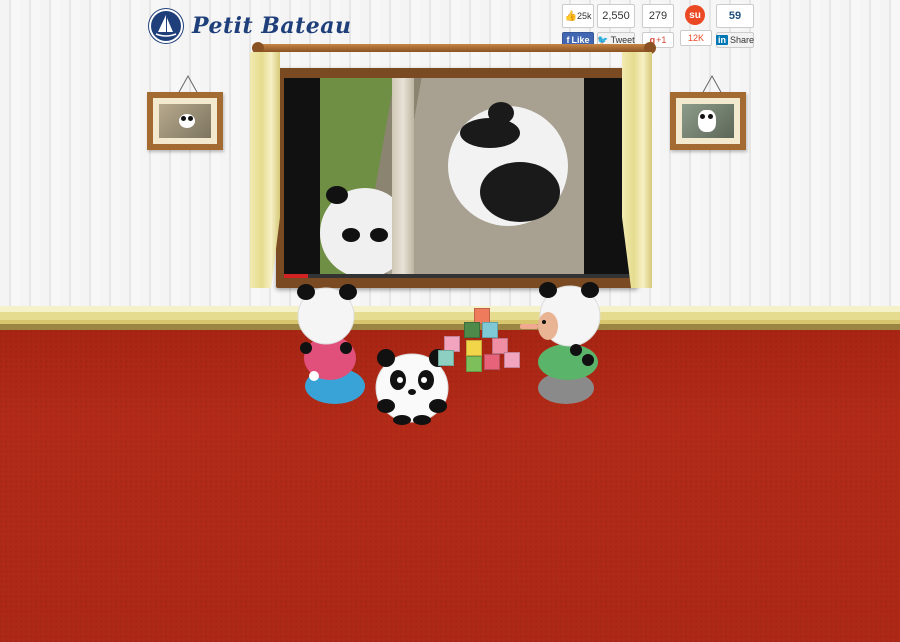 The height and width of the screenshot is (642, 900). What do you see at coordinates (721, 40) in the screenshot?
I see `linkedin-icon: in` at bounding box center [721, 40].